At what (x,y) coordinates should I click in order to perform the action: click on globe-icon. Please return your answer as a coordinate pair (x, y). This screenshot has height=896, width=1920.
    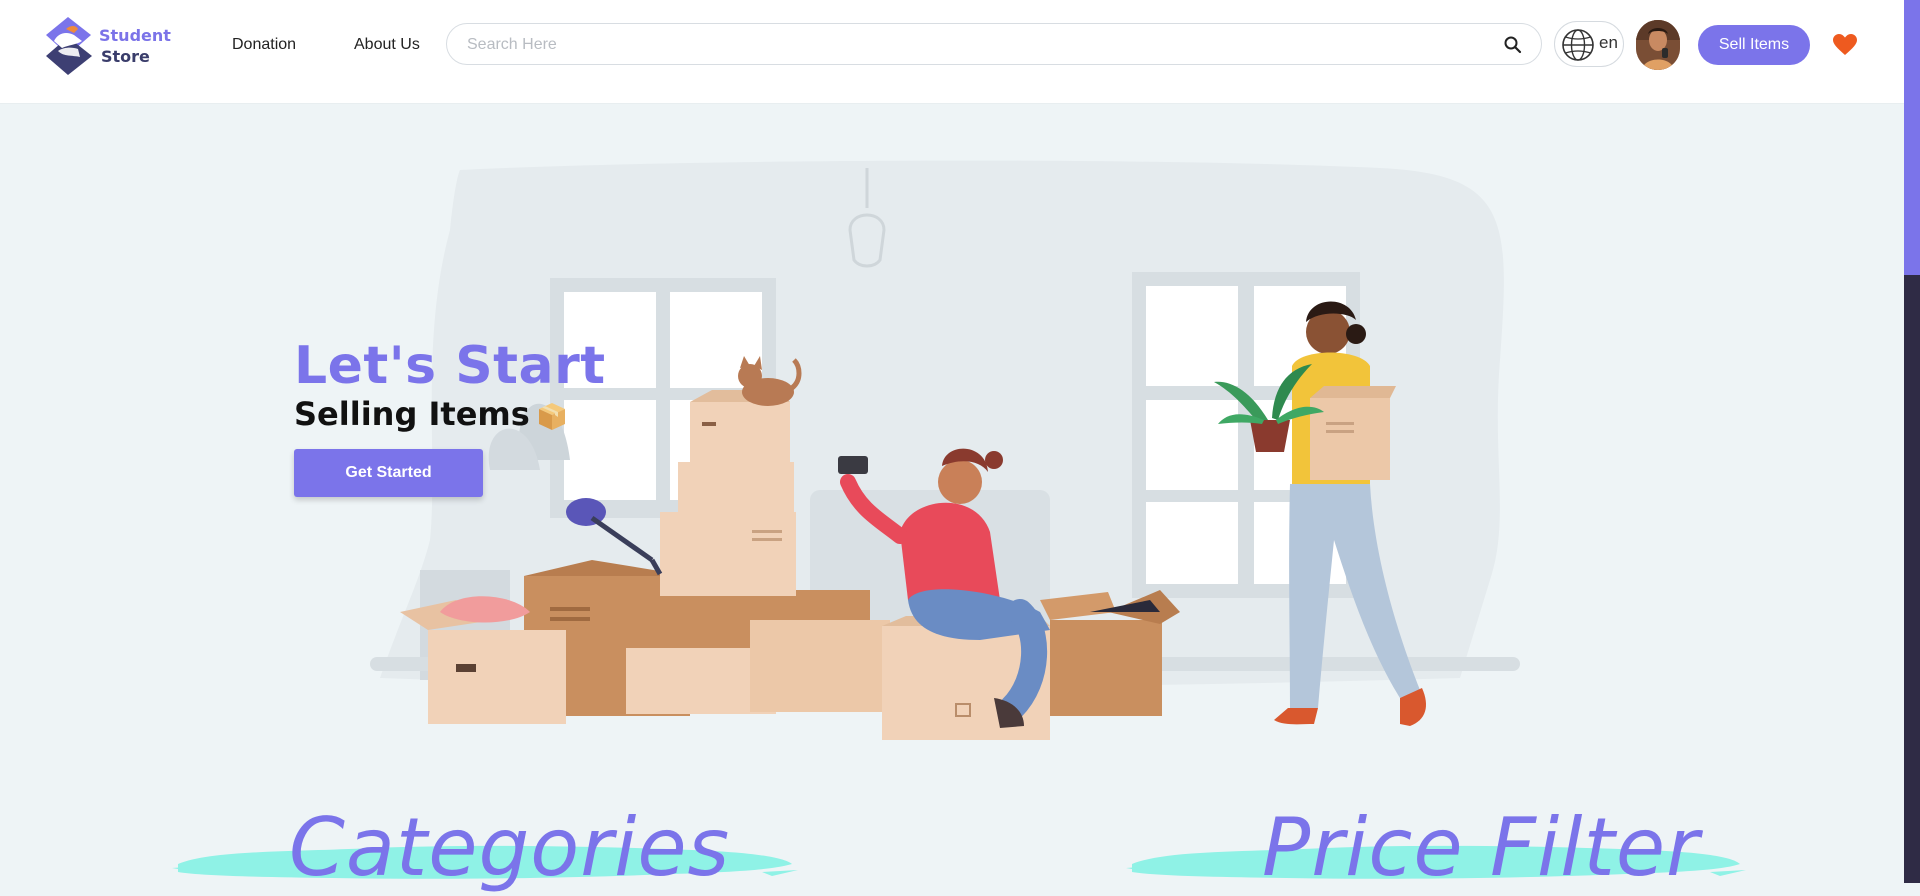
    Looking at the image, I should click on (1578, 45).